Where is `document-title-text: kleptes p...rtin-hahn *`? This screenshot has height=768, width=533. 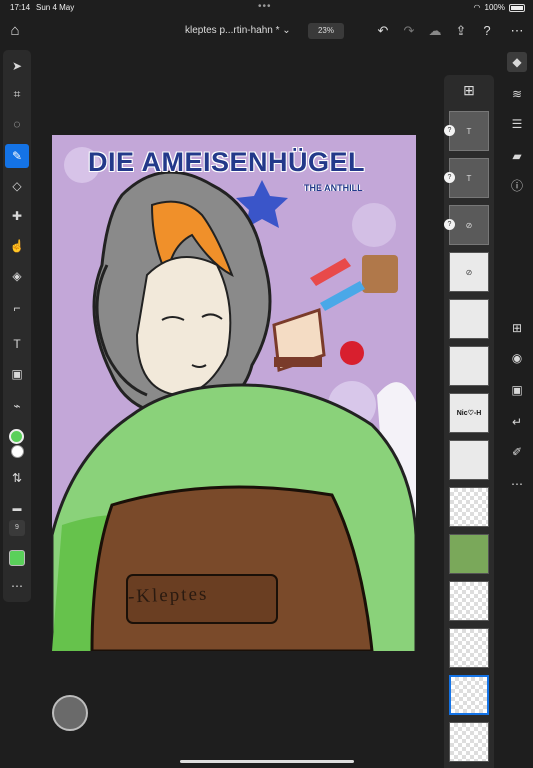 document-title-text: kleptes p...rtin-hahn * is located at coordinates (232, 30).